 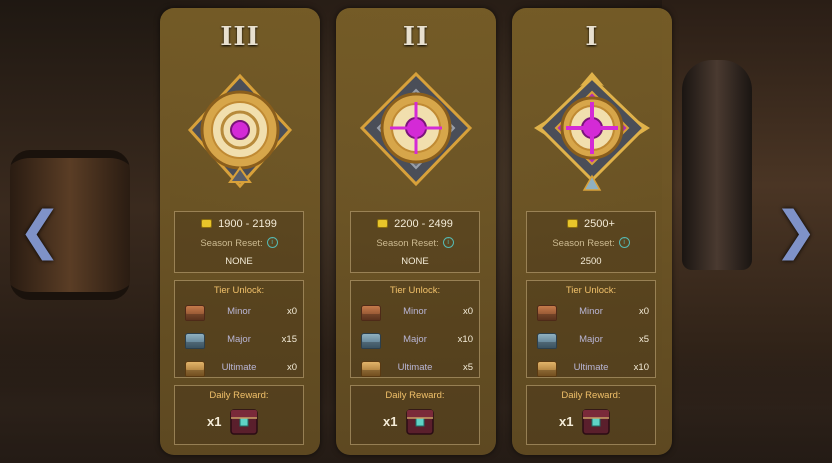 I want to click on chevron-left-icon: ❮, so click(x=40, y=231).